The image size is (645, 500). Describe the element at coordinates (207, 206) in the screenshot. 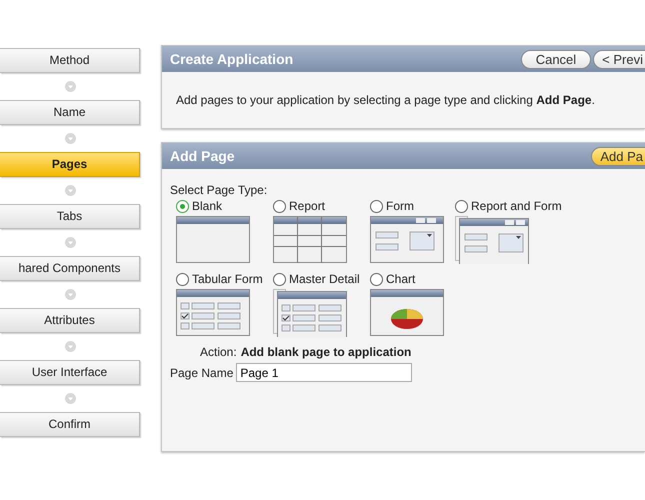

I see `option-label: Blank` at that location.